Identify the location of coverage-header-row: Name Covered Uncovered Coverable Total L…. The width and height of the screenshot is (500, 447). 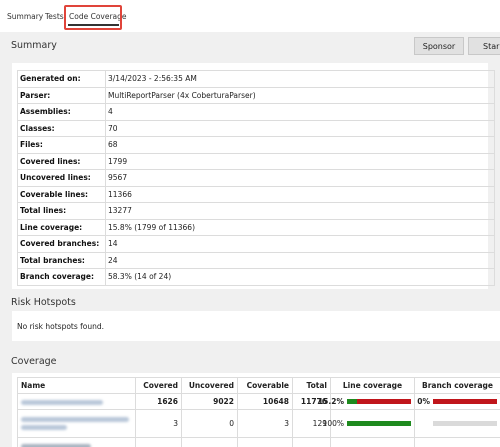
(258, 385).